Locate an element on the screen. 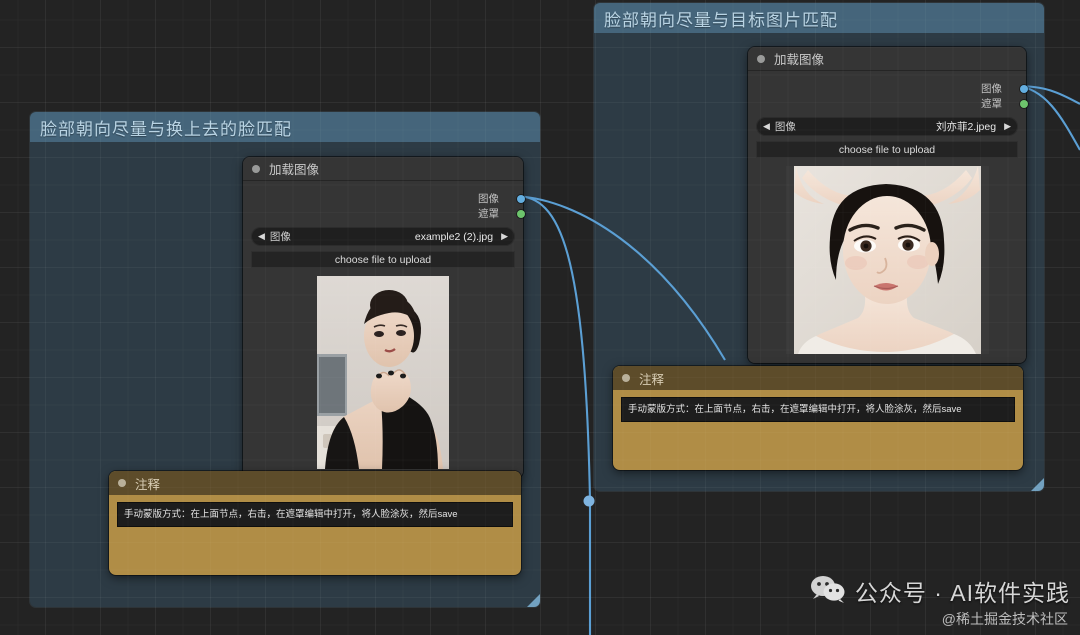  watermark-title: 公众号 · AI软件实践 is located at coordinates (962, 593).